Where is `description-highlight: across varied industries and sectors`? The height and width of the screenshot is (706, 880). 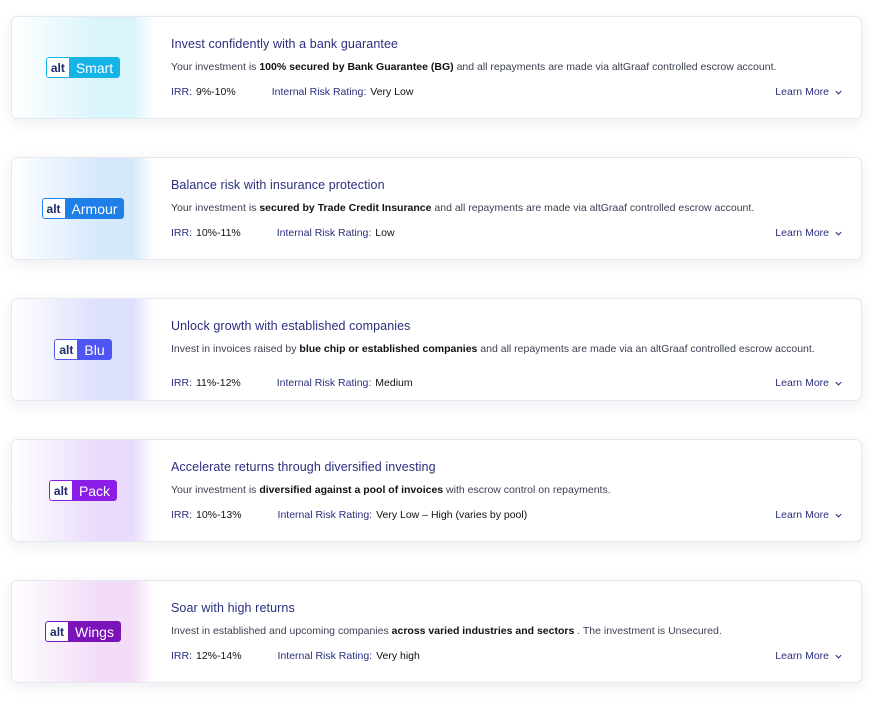 description-highlight: across varied industries and sectors is located at coordinates (483, 631).